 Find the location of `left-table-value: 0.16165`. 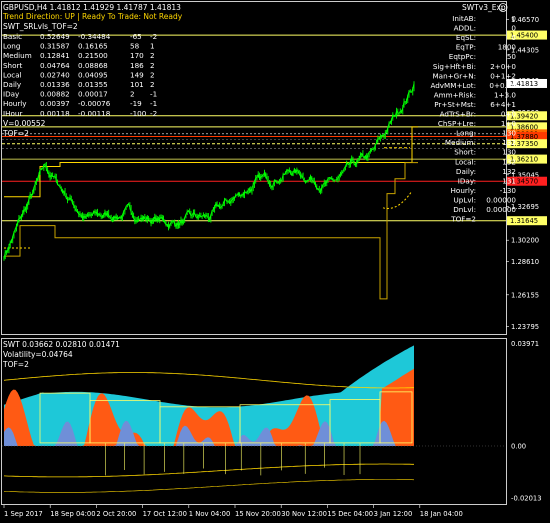

left-table-value: 0.16165 is located at coordinates (93, 46).